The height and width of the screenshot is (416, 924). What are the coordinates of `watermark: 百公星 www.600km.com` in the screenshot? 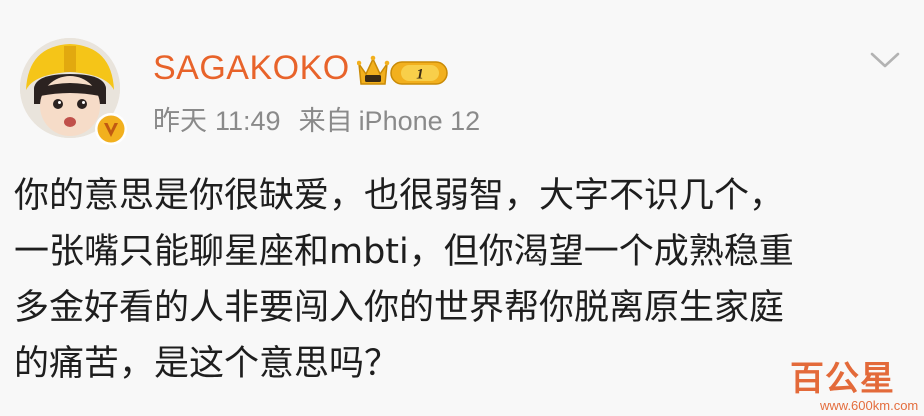 It's located at (855, 387).